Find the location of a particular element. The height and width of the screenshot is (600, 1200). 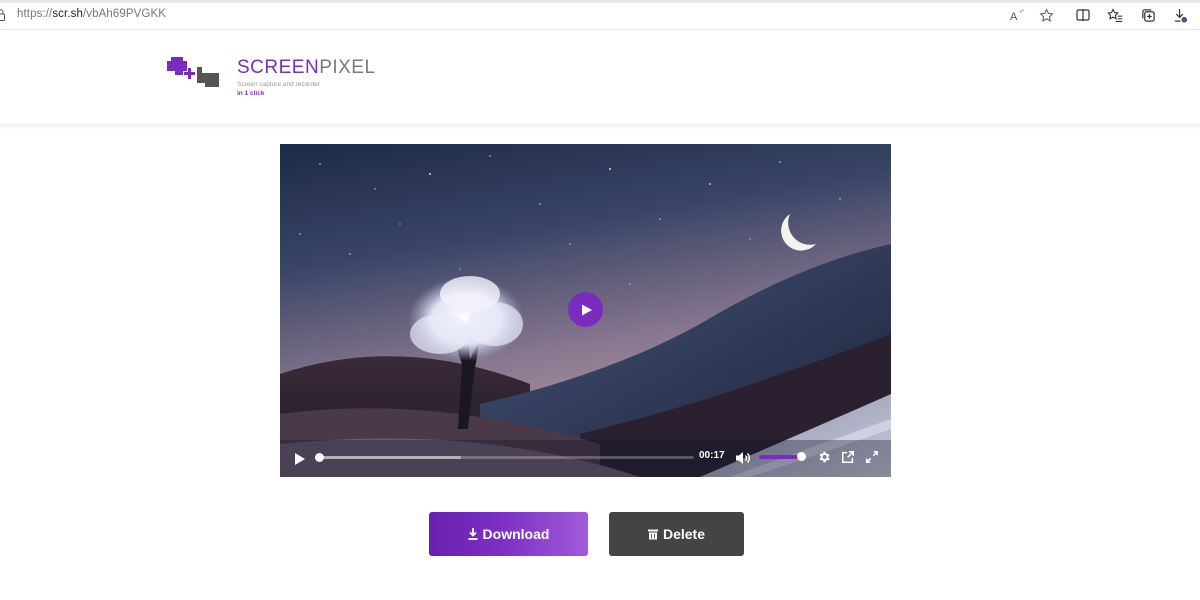

volume-icon is located at coordinates (743, 458).